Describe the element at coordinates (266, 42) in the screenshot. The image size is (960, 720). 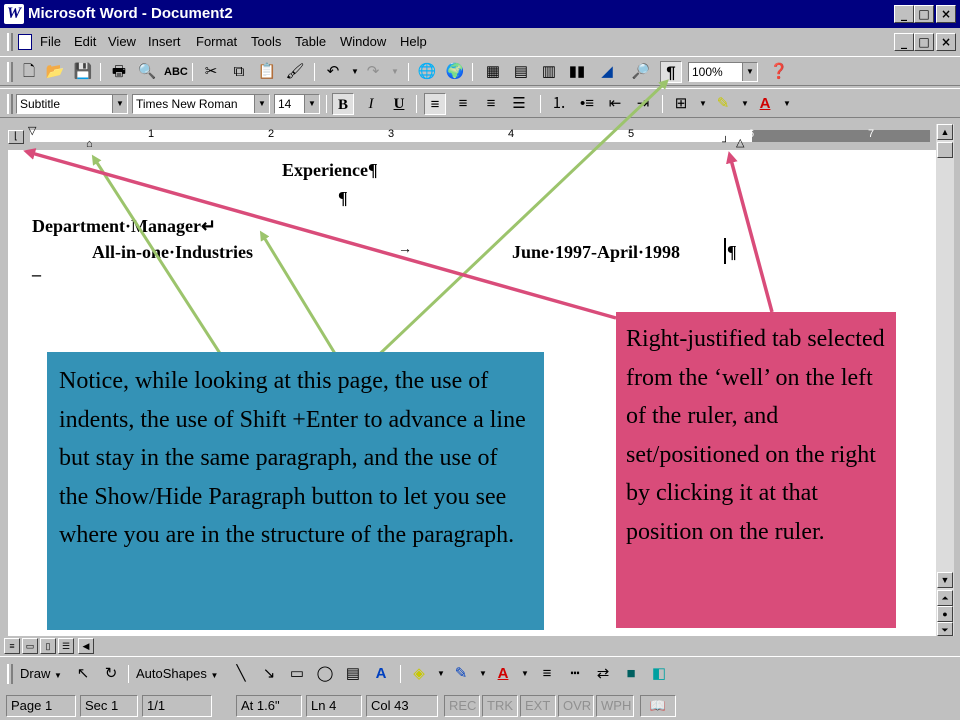
I see `menu-tools: Tools` at that location.